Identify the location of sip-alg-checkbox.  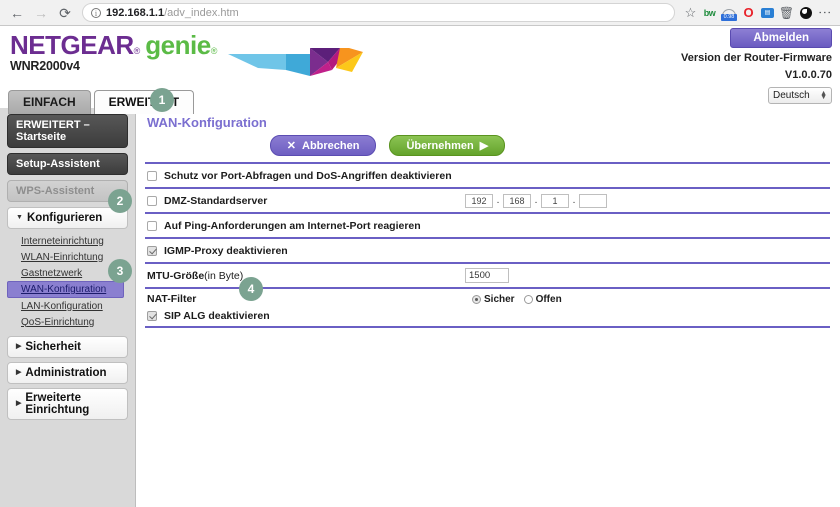
(152, 316).